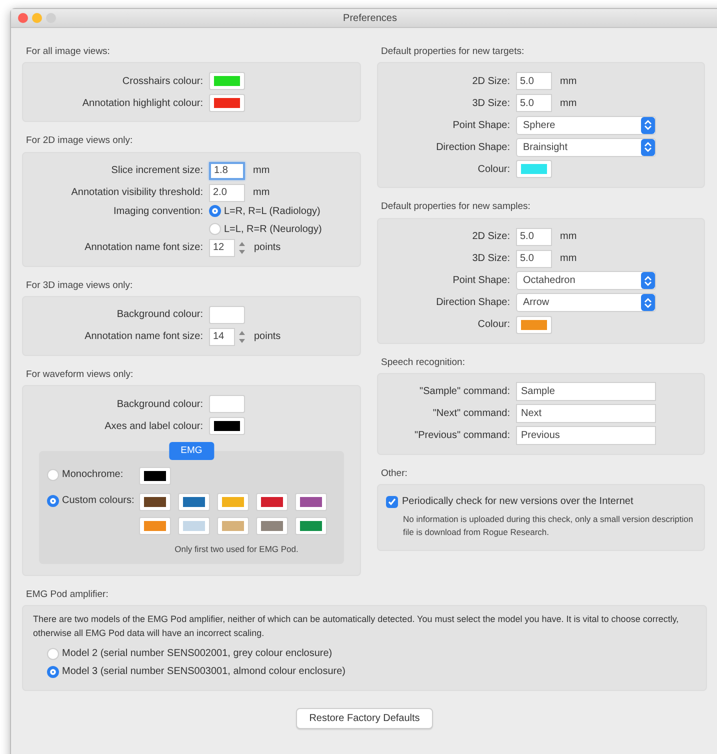  I want to click on section-title: For waveform views only:, so click(79, 375).